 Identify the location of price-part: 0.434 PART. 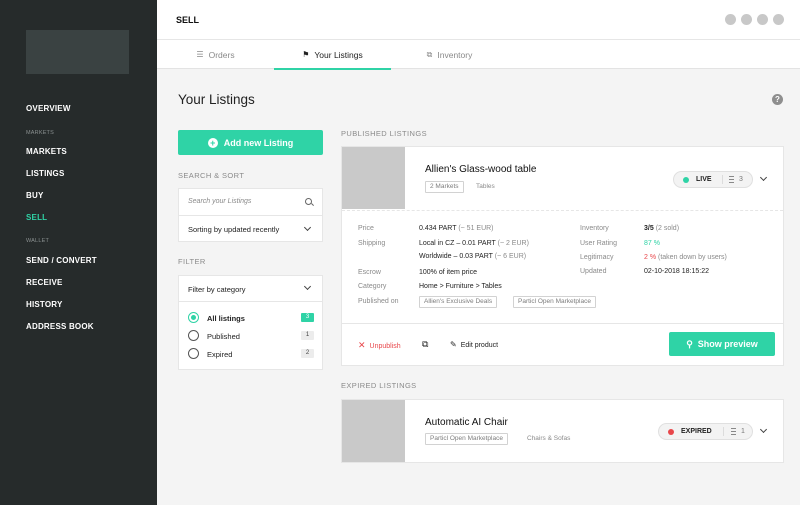
(438, 228).